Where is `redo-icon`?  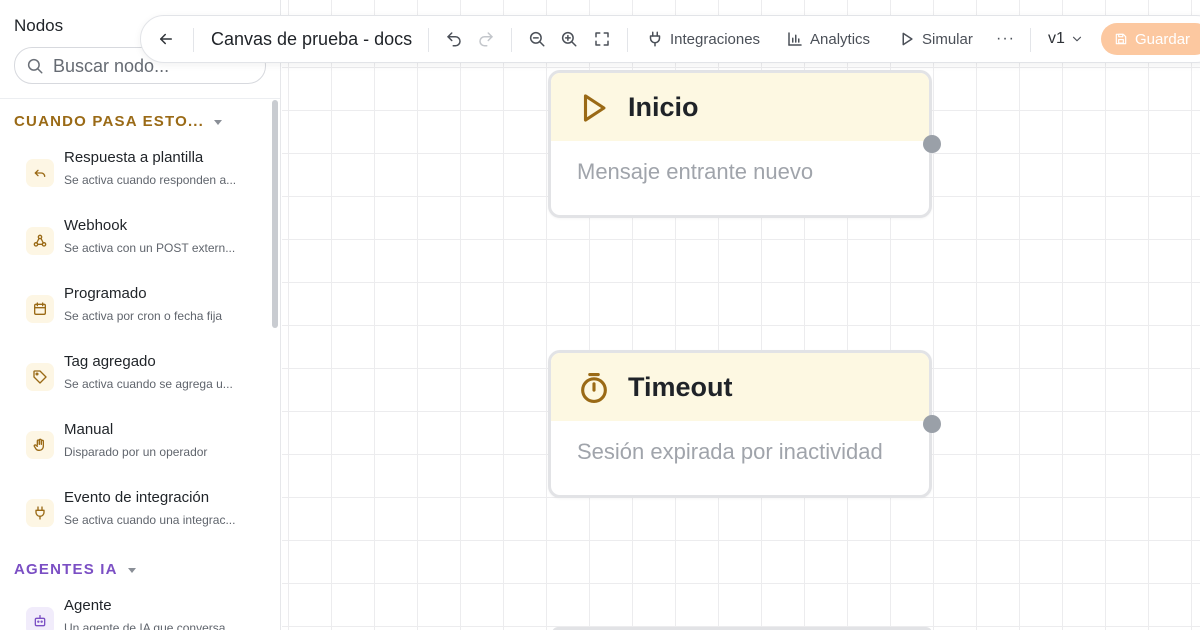 redo-icon is located at coordinates (486, 39).